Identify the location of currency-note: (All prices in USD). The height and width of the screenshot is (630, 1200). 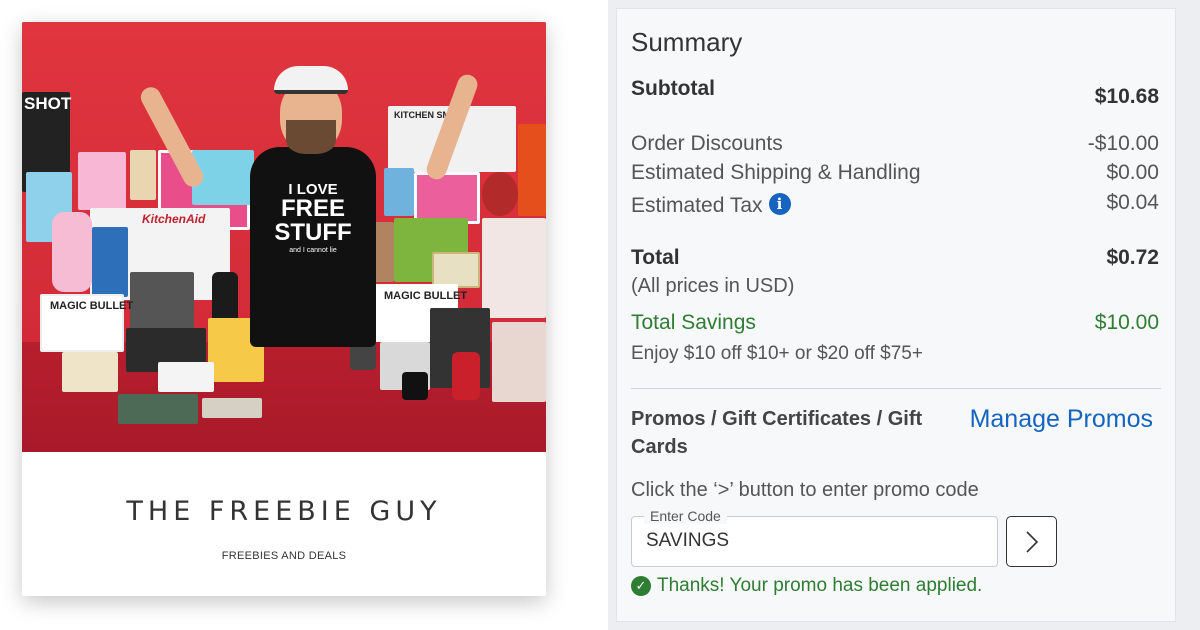
(713, 286).